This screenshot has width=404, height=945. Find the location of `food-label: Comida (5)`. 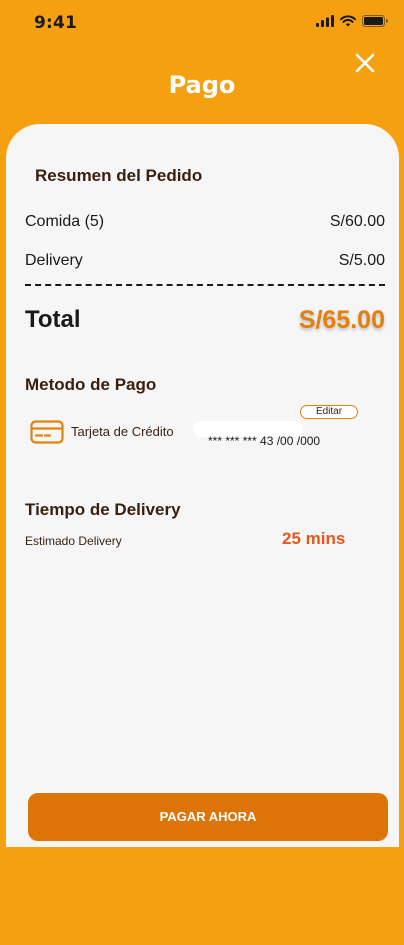

food-label: Comida (5) is located at coordinates (65, 221).